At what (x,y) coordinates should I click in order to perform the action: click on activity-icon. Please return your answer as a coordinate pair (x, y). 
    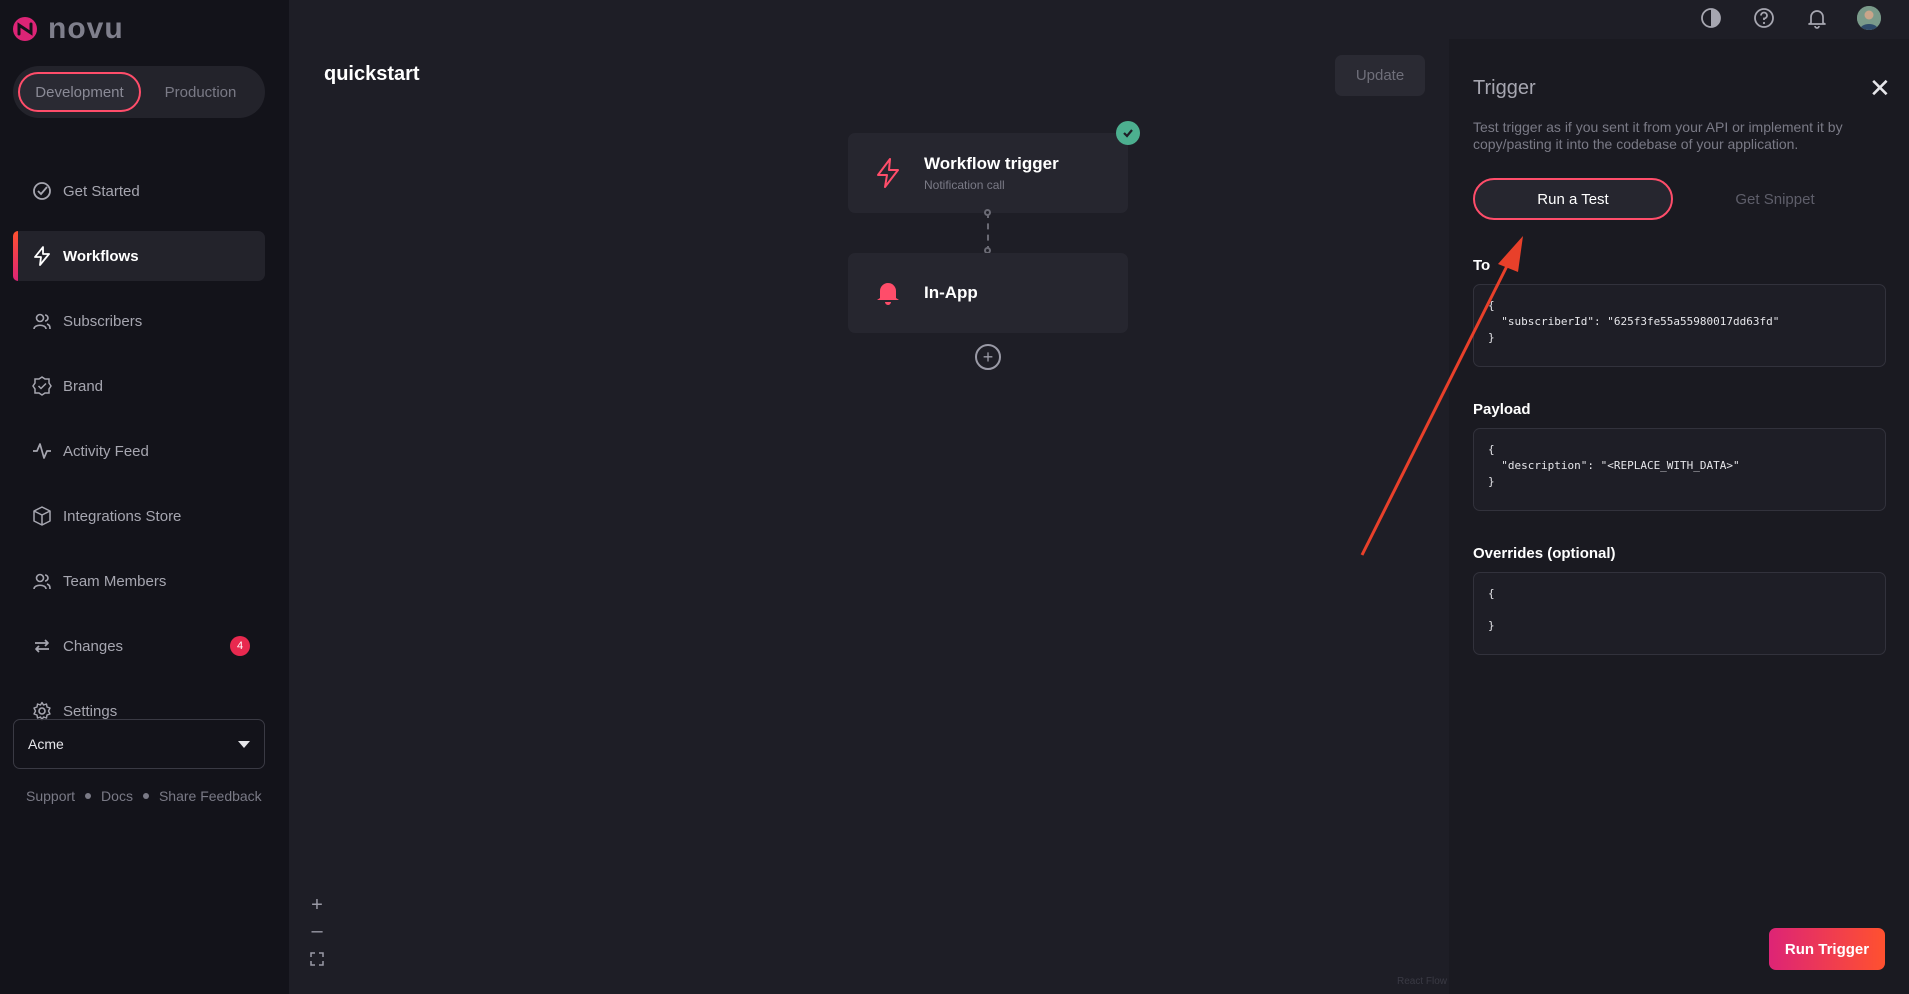
    Looking at the image, I should click on (42, 451).